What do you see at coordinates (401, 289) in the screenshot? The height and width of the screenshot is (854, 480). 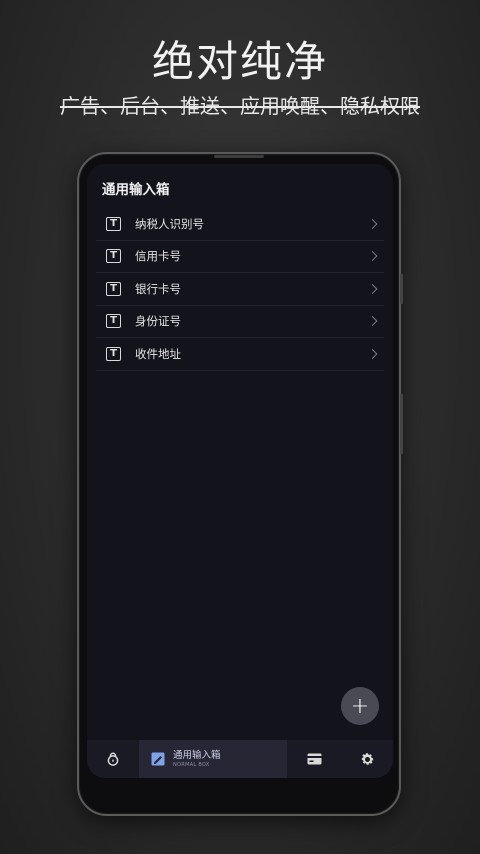 I see `phone-side-button` at bounding box center [401, 289].